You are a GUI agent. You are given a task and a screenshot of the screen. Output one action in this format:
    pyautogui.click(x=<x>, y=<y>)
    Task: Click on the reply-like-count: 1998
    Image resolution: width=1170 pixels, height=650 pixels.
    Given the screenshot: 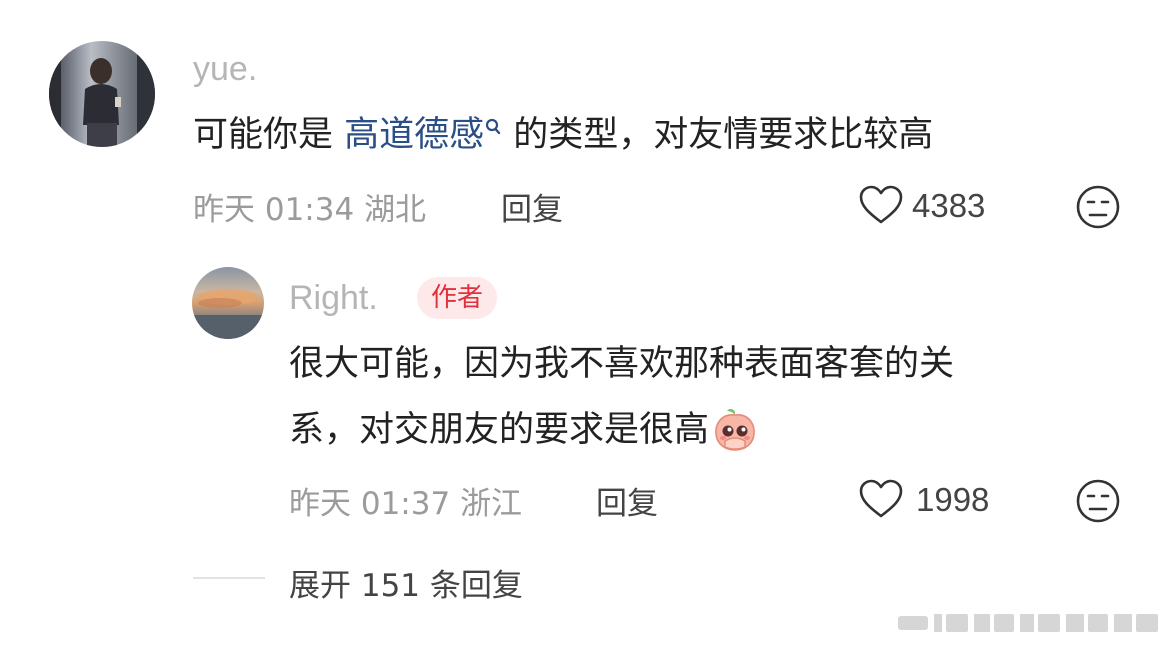 What is the action you would take?
    pyautogui.click(x=953, y=499)
    